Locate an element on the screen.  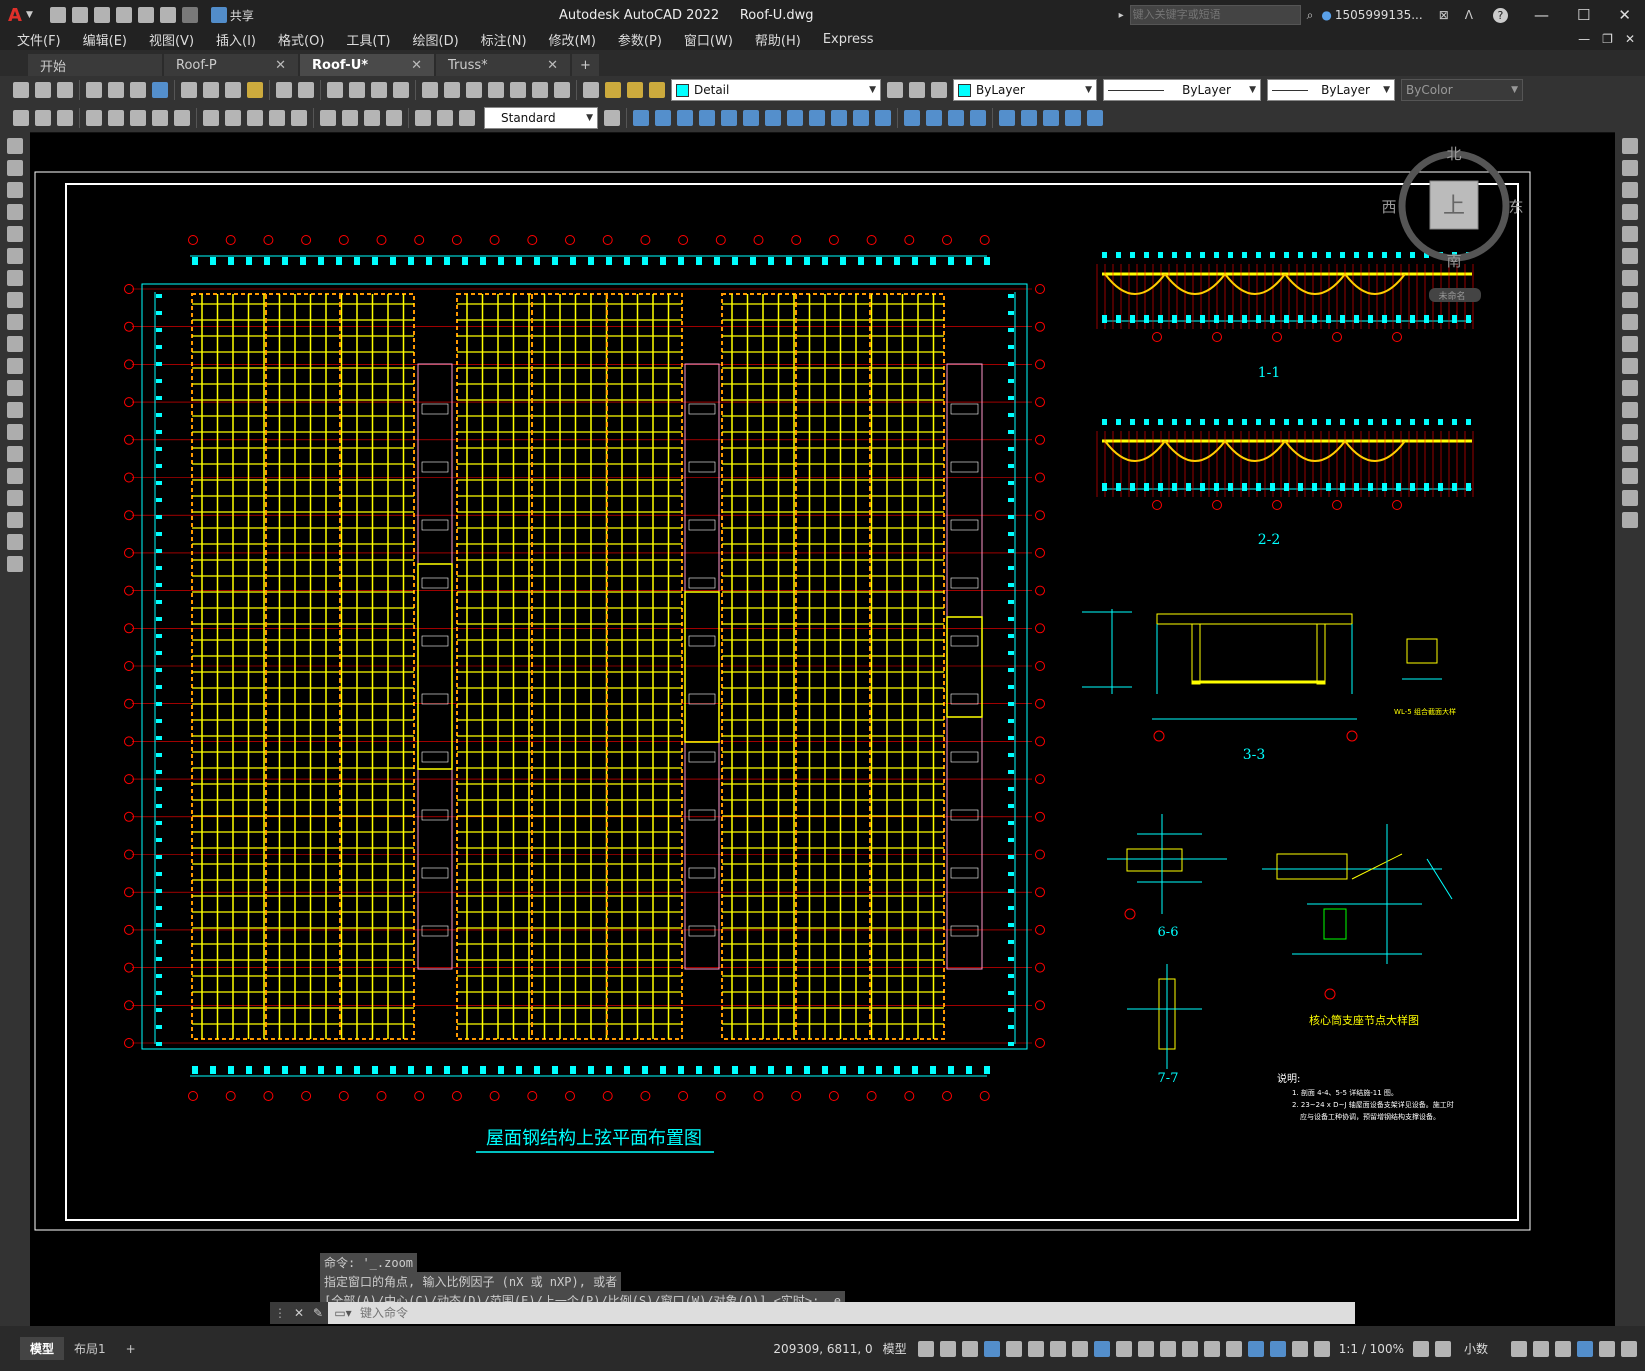
stretch-icon is located at coordinates (1630, 322).